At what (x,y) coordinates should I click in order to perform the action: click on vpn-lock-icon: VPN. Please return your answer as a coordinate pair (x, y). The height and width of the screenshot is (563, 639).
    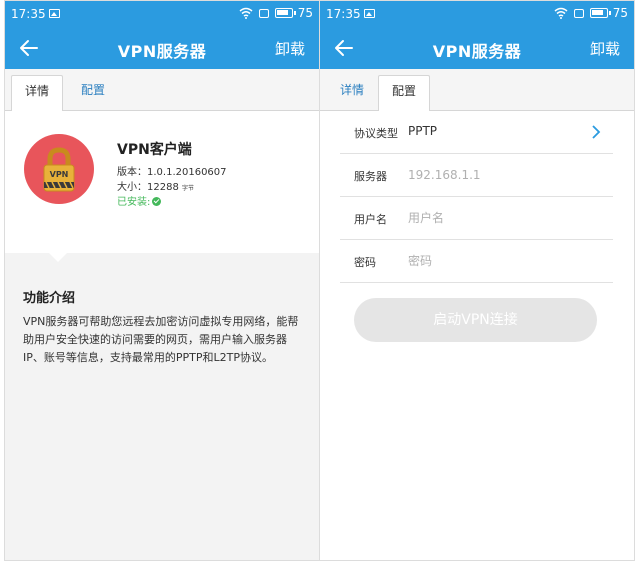
    Looking at the image, I should click on (59, 169).